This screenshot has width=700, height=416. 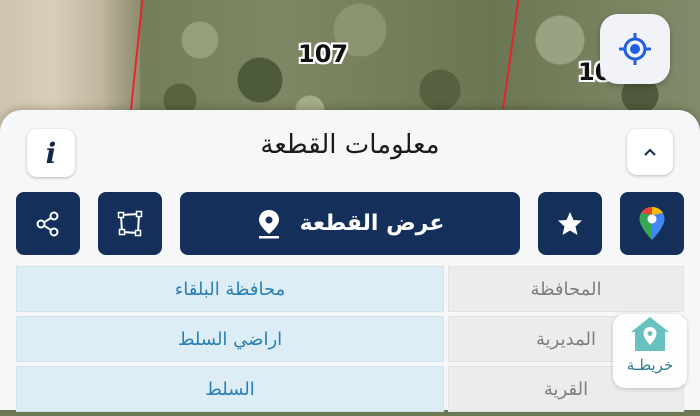 I want to click on show-parcel-button: عرض القطعة, so click(x=350, y=223).